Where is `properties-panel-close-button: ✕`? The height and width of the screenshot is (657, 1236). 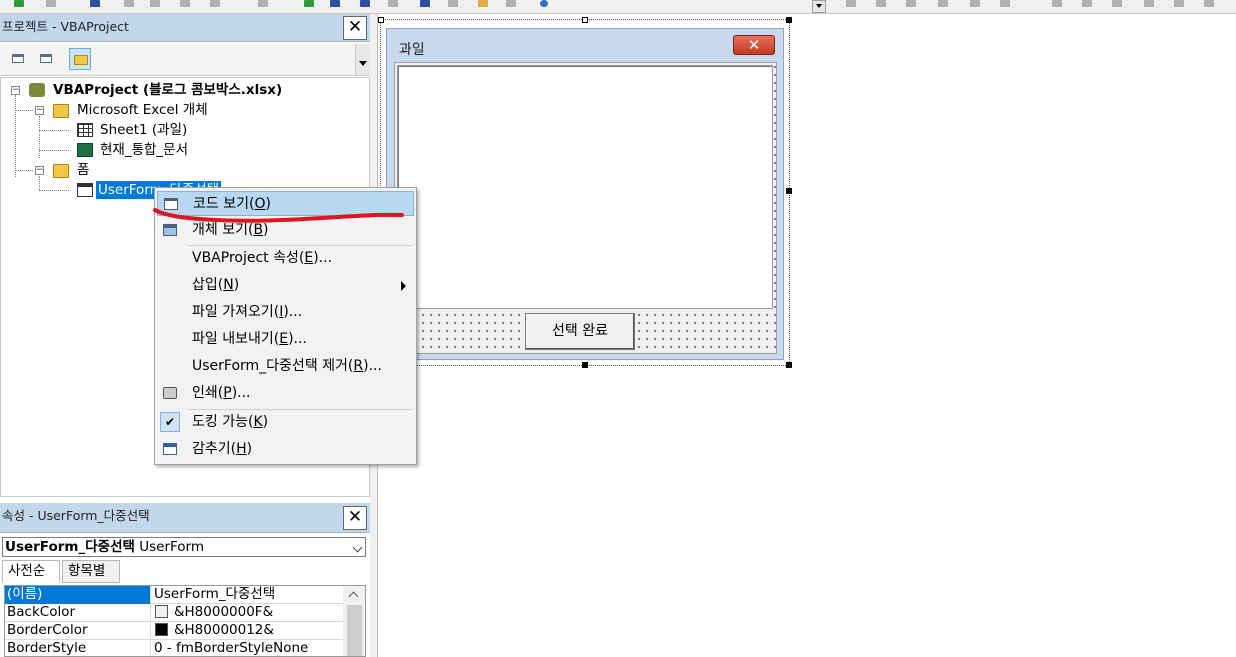
properties-panel-close-button: ✕ is located at coordinates (355, 518).